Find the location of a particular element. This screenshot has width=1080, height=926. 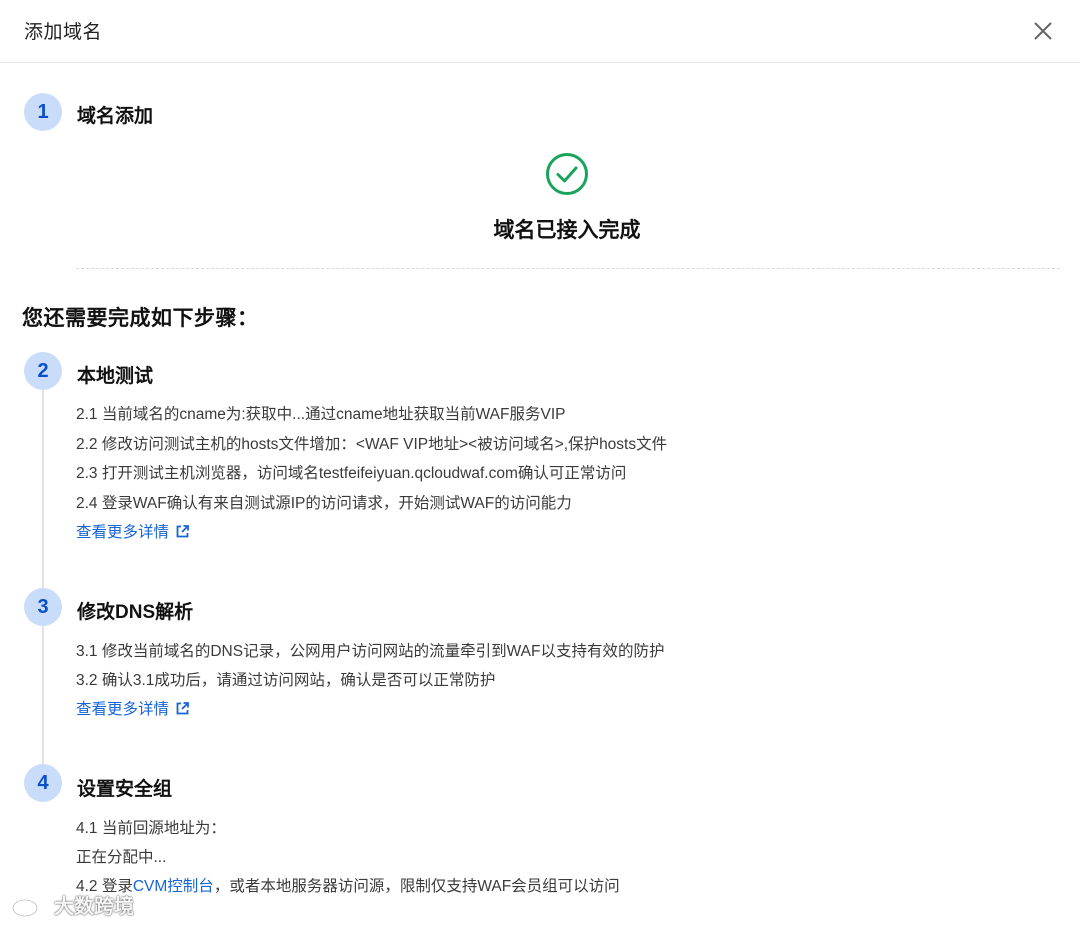

dialog-header: 添加域名 is located at coordinates (540, 31).